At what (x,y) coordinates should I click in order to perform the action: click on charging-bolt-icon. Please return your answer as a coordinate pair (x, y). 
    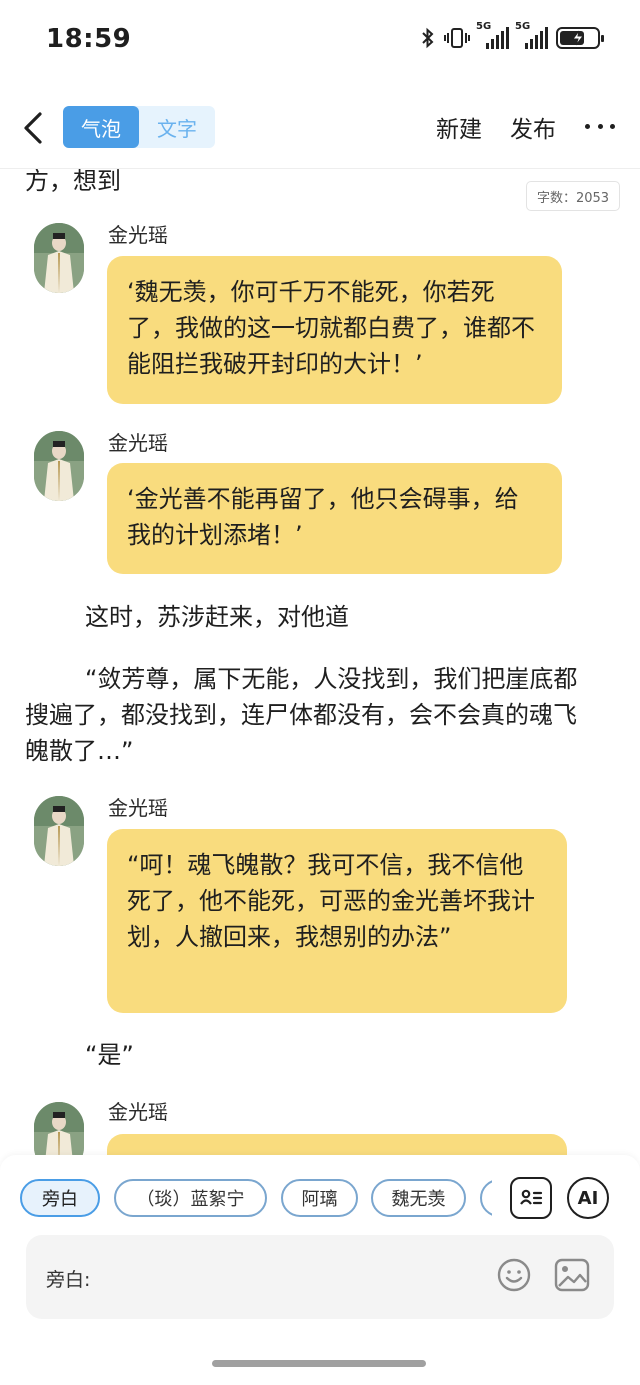
    Looking at the image, I should click on (578, 38).